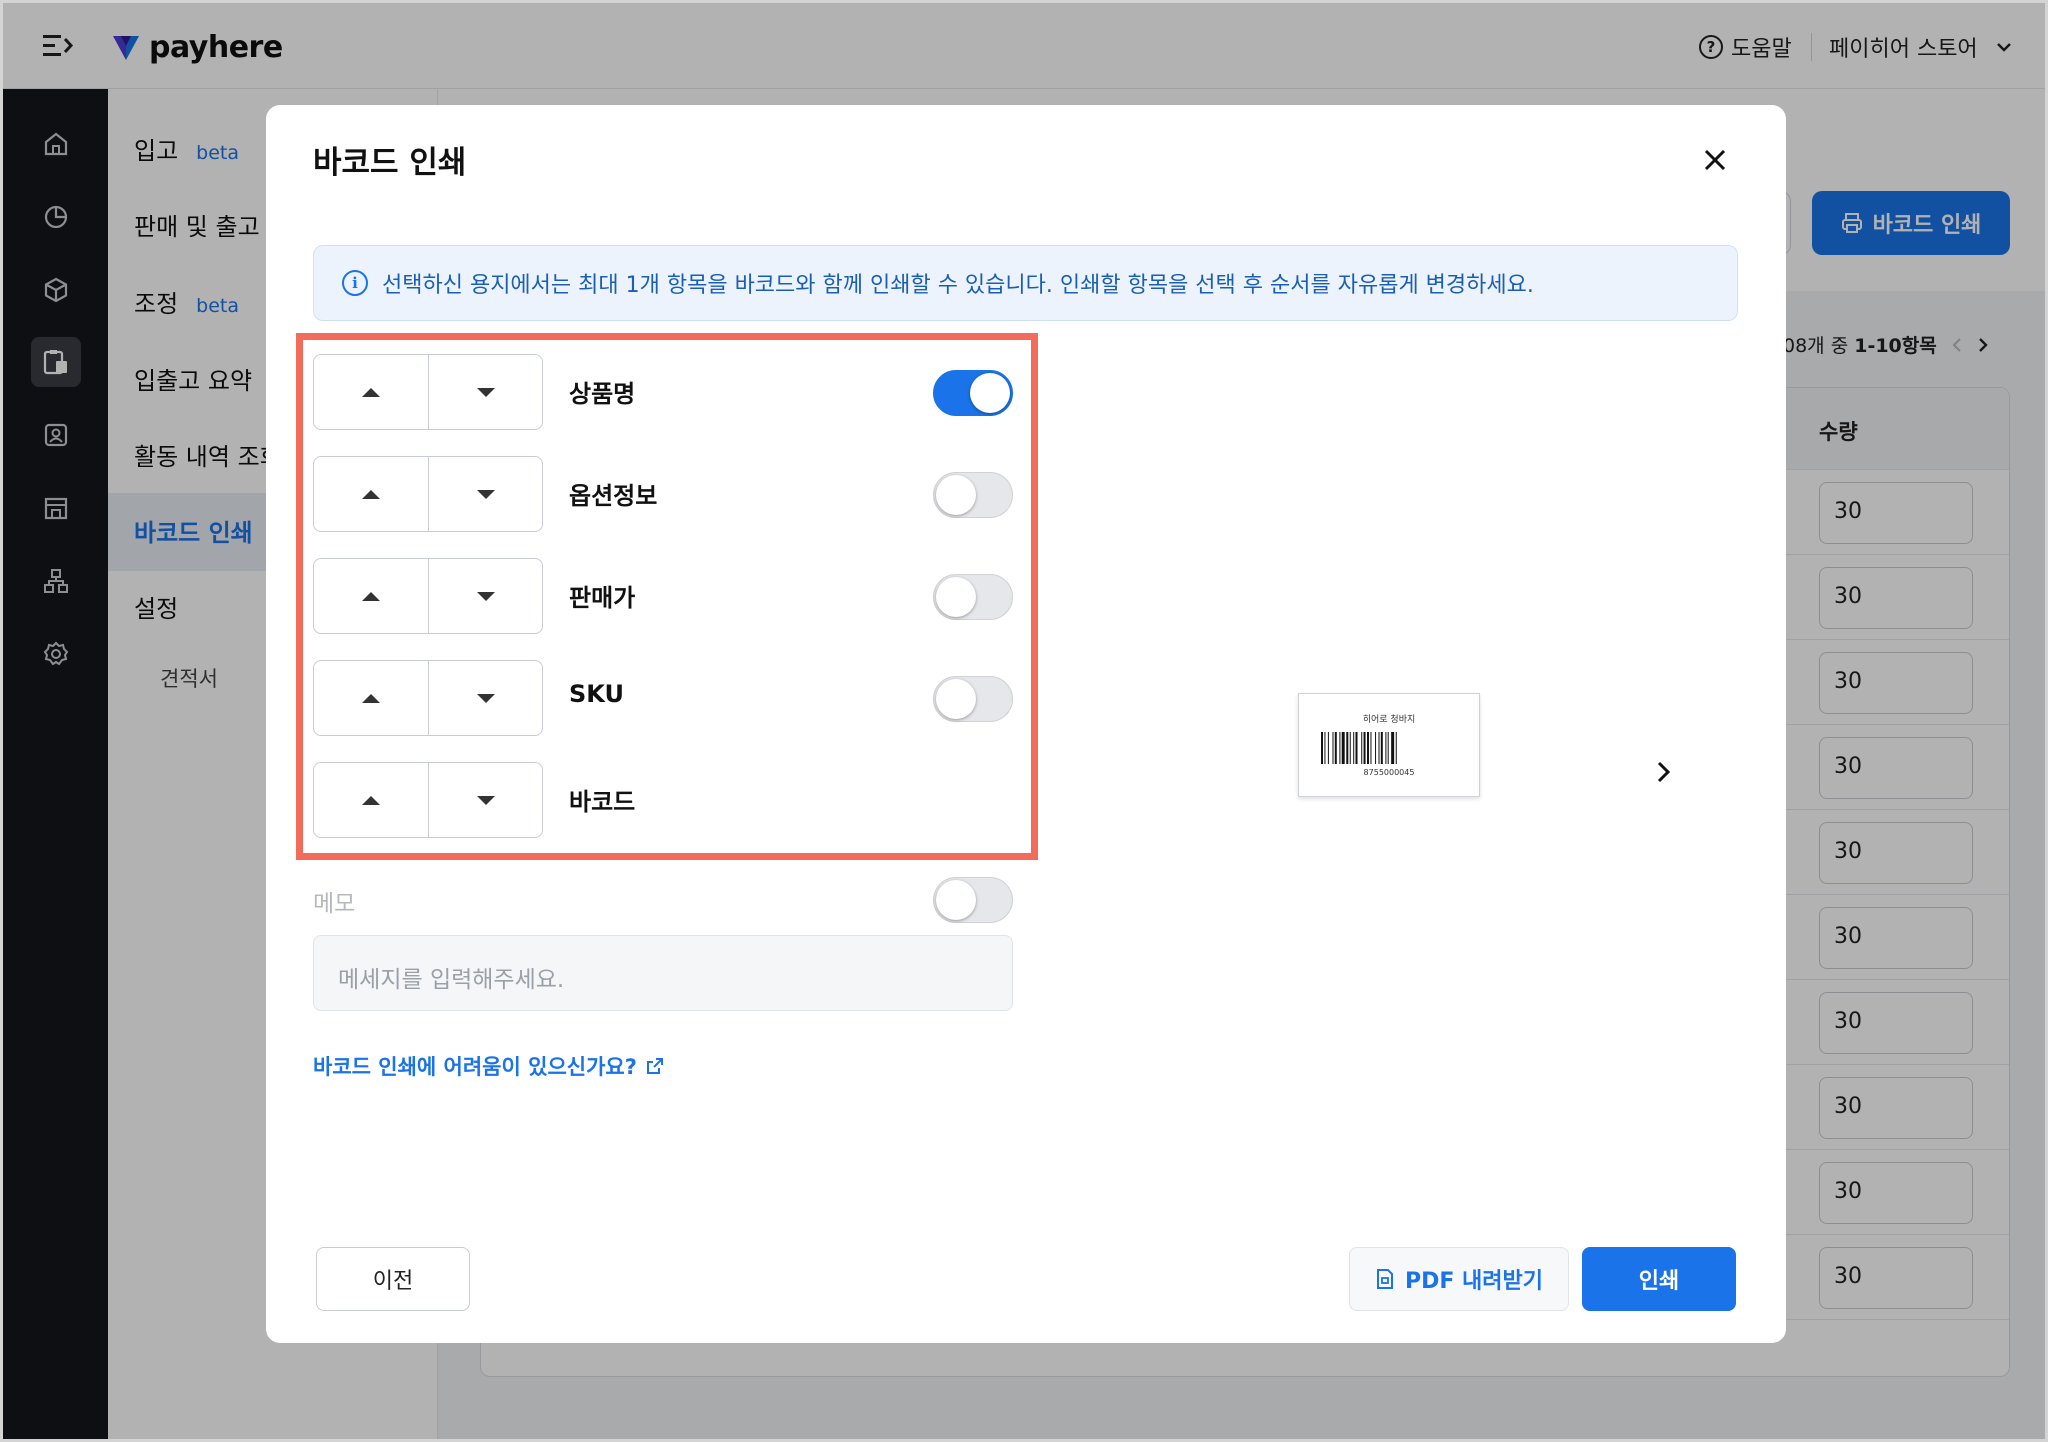 The width and height of the screenshot is (2048, 1442). I want to click on field-row-product-name: 상품명, so click(663, 392).